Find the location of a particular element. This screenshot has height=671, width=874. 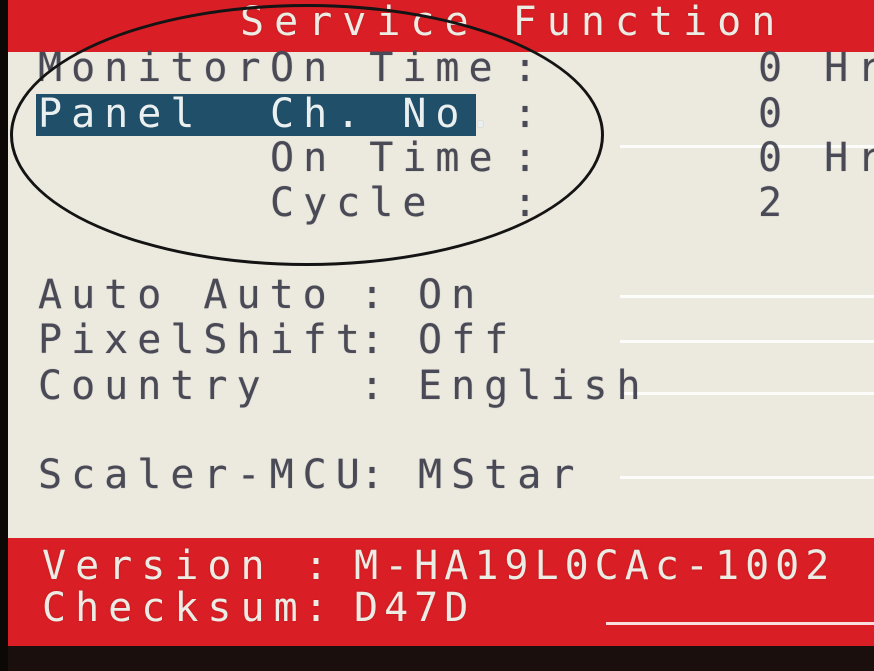

panel-ch-no-value: 0 is located at coordinates (775, 114).